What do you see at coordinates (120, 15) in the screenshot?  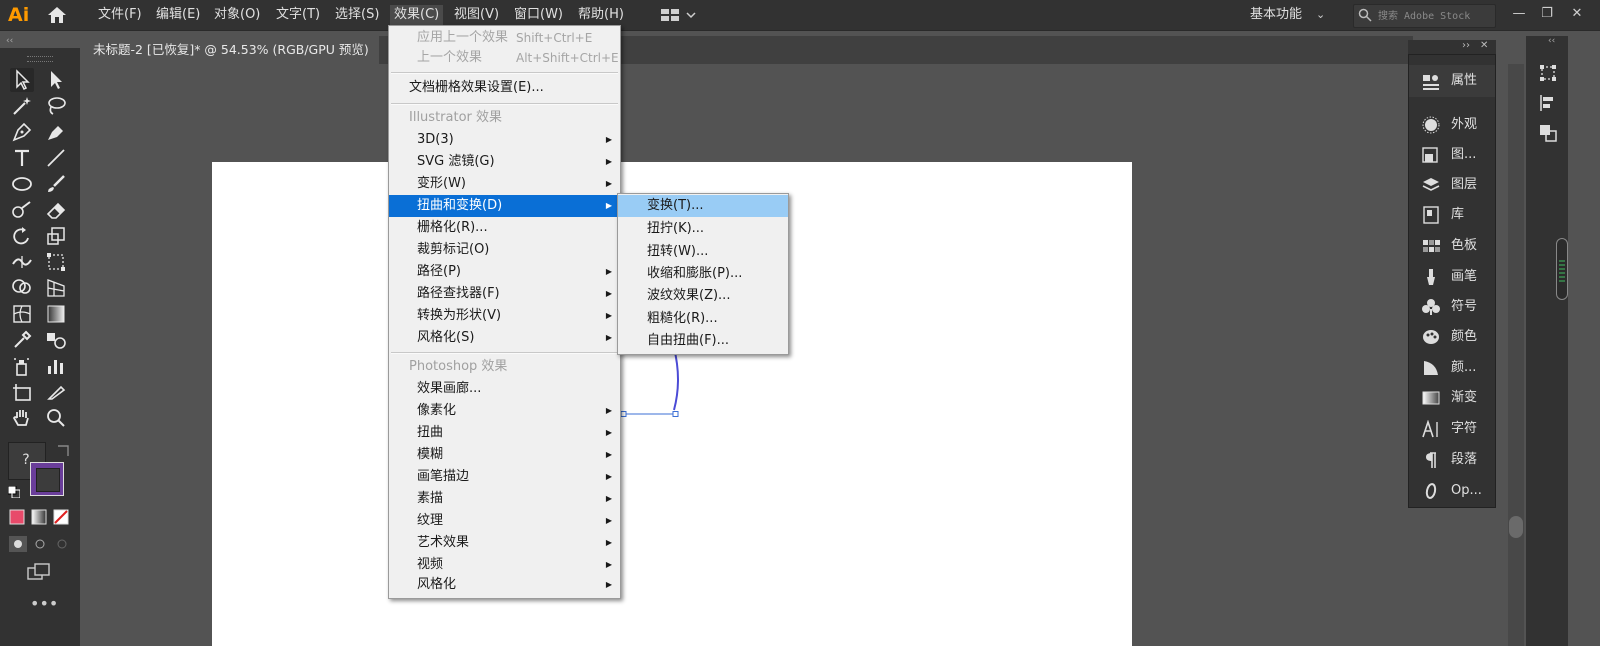 I see `menu-file: 文件(F)` at bounding box center [120, 15].